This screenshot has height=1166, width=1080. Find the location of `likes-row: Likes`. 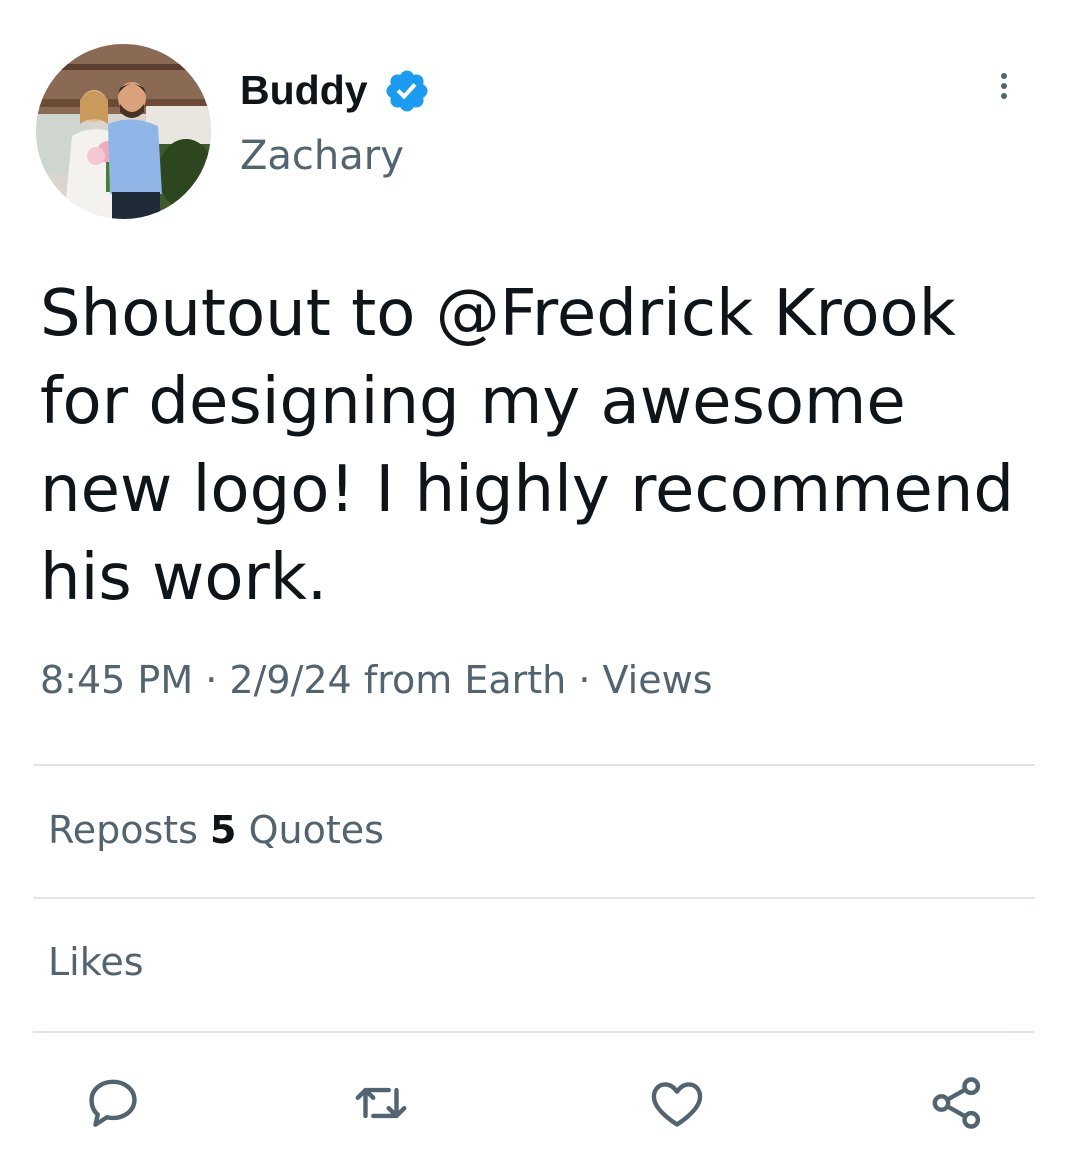

likes-row: Likes is located at coordinates (96, 962).